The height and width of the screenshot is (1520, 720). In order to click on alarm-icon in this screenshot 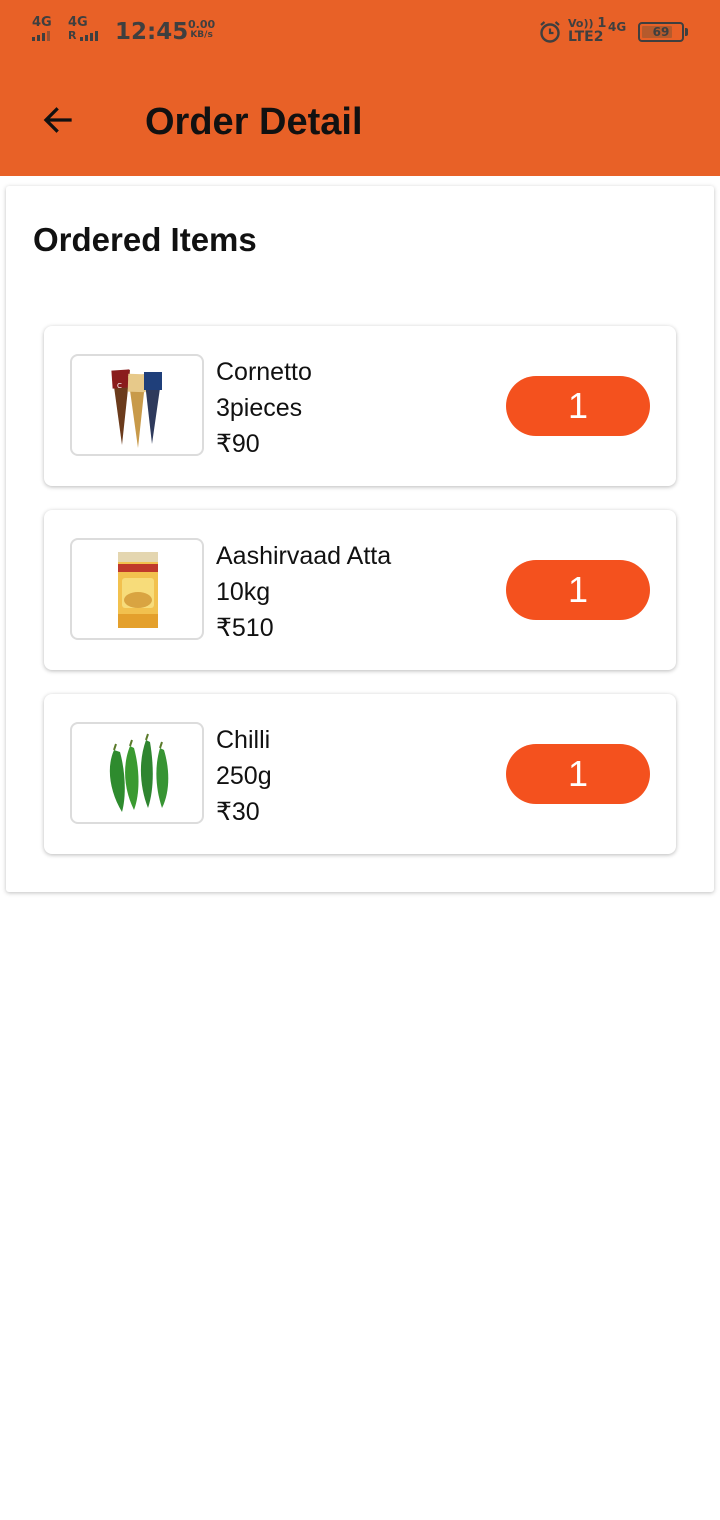, I will do `click(550, 32)`.